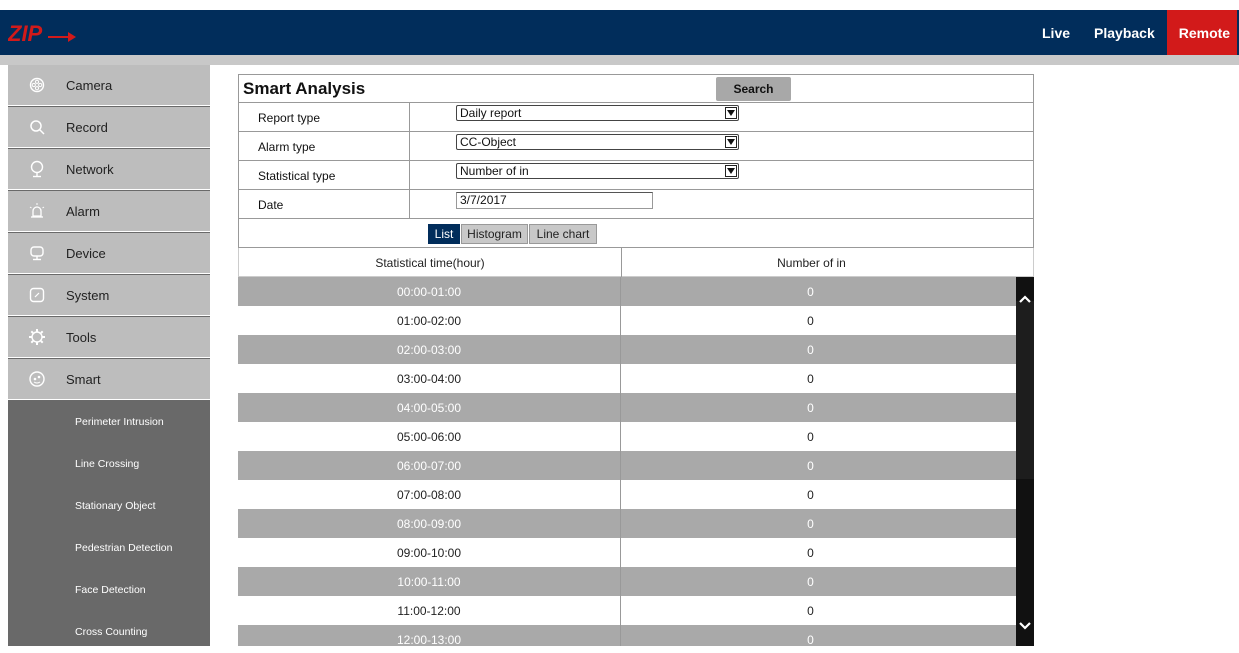  I want to click on cell-time: 04:00-05:00, so click(429, 408).